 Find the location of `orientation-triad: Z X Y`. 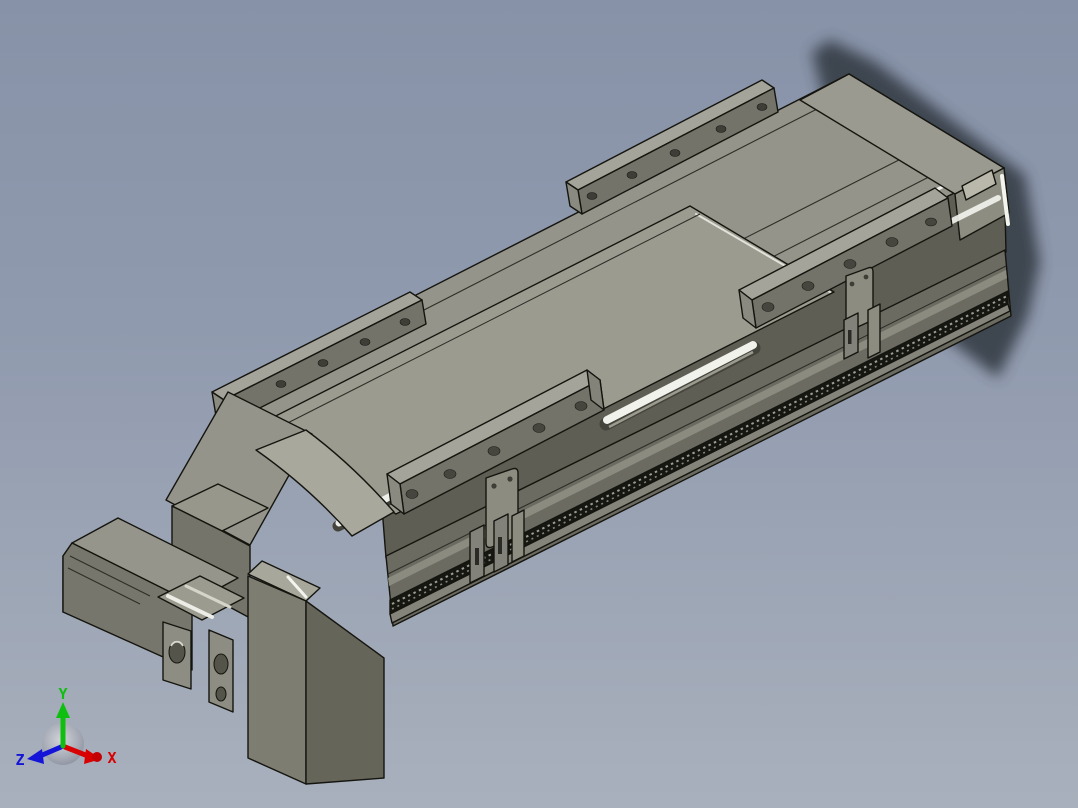

orientation-triad: Z X Y is located at coordinates (65, 727).